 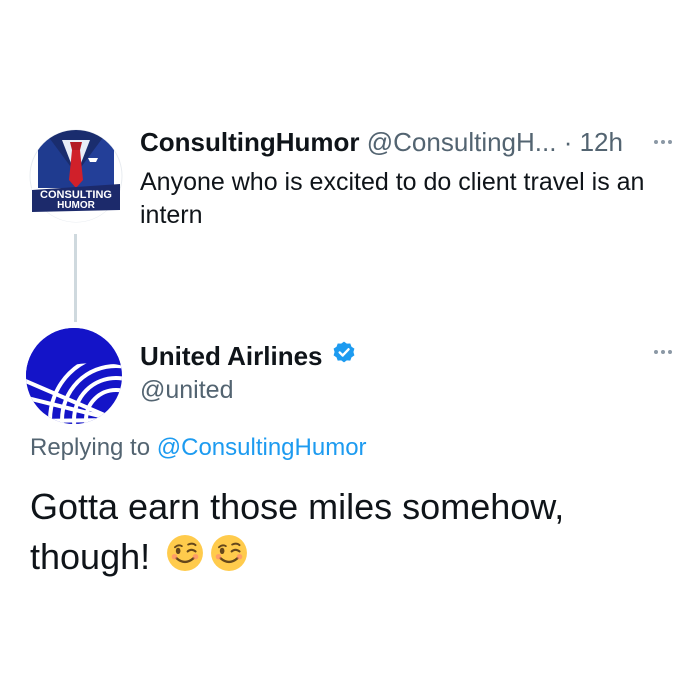 I want to click on avatar-label-line2: HUMOR, so click(x=76, y=205).